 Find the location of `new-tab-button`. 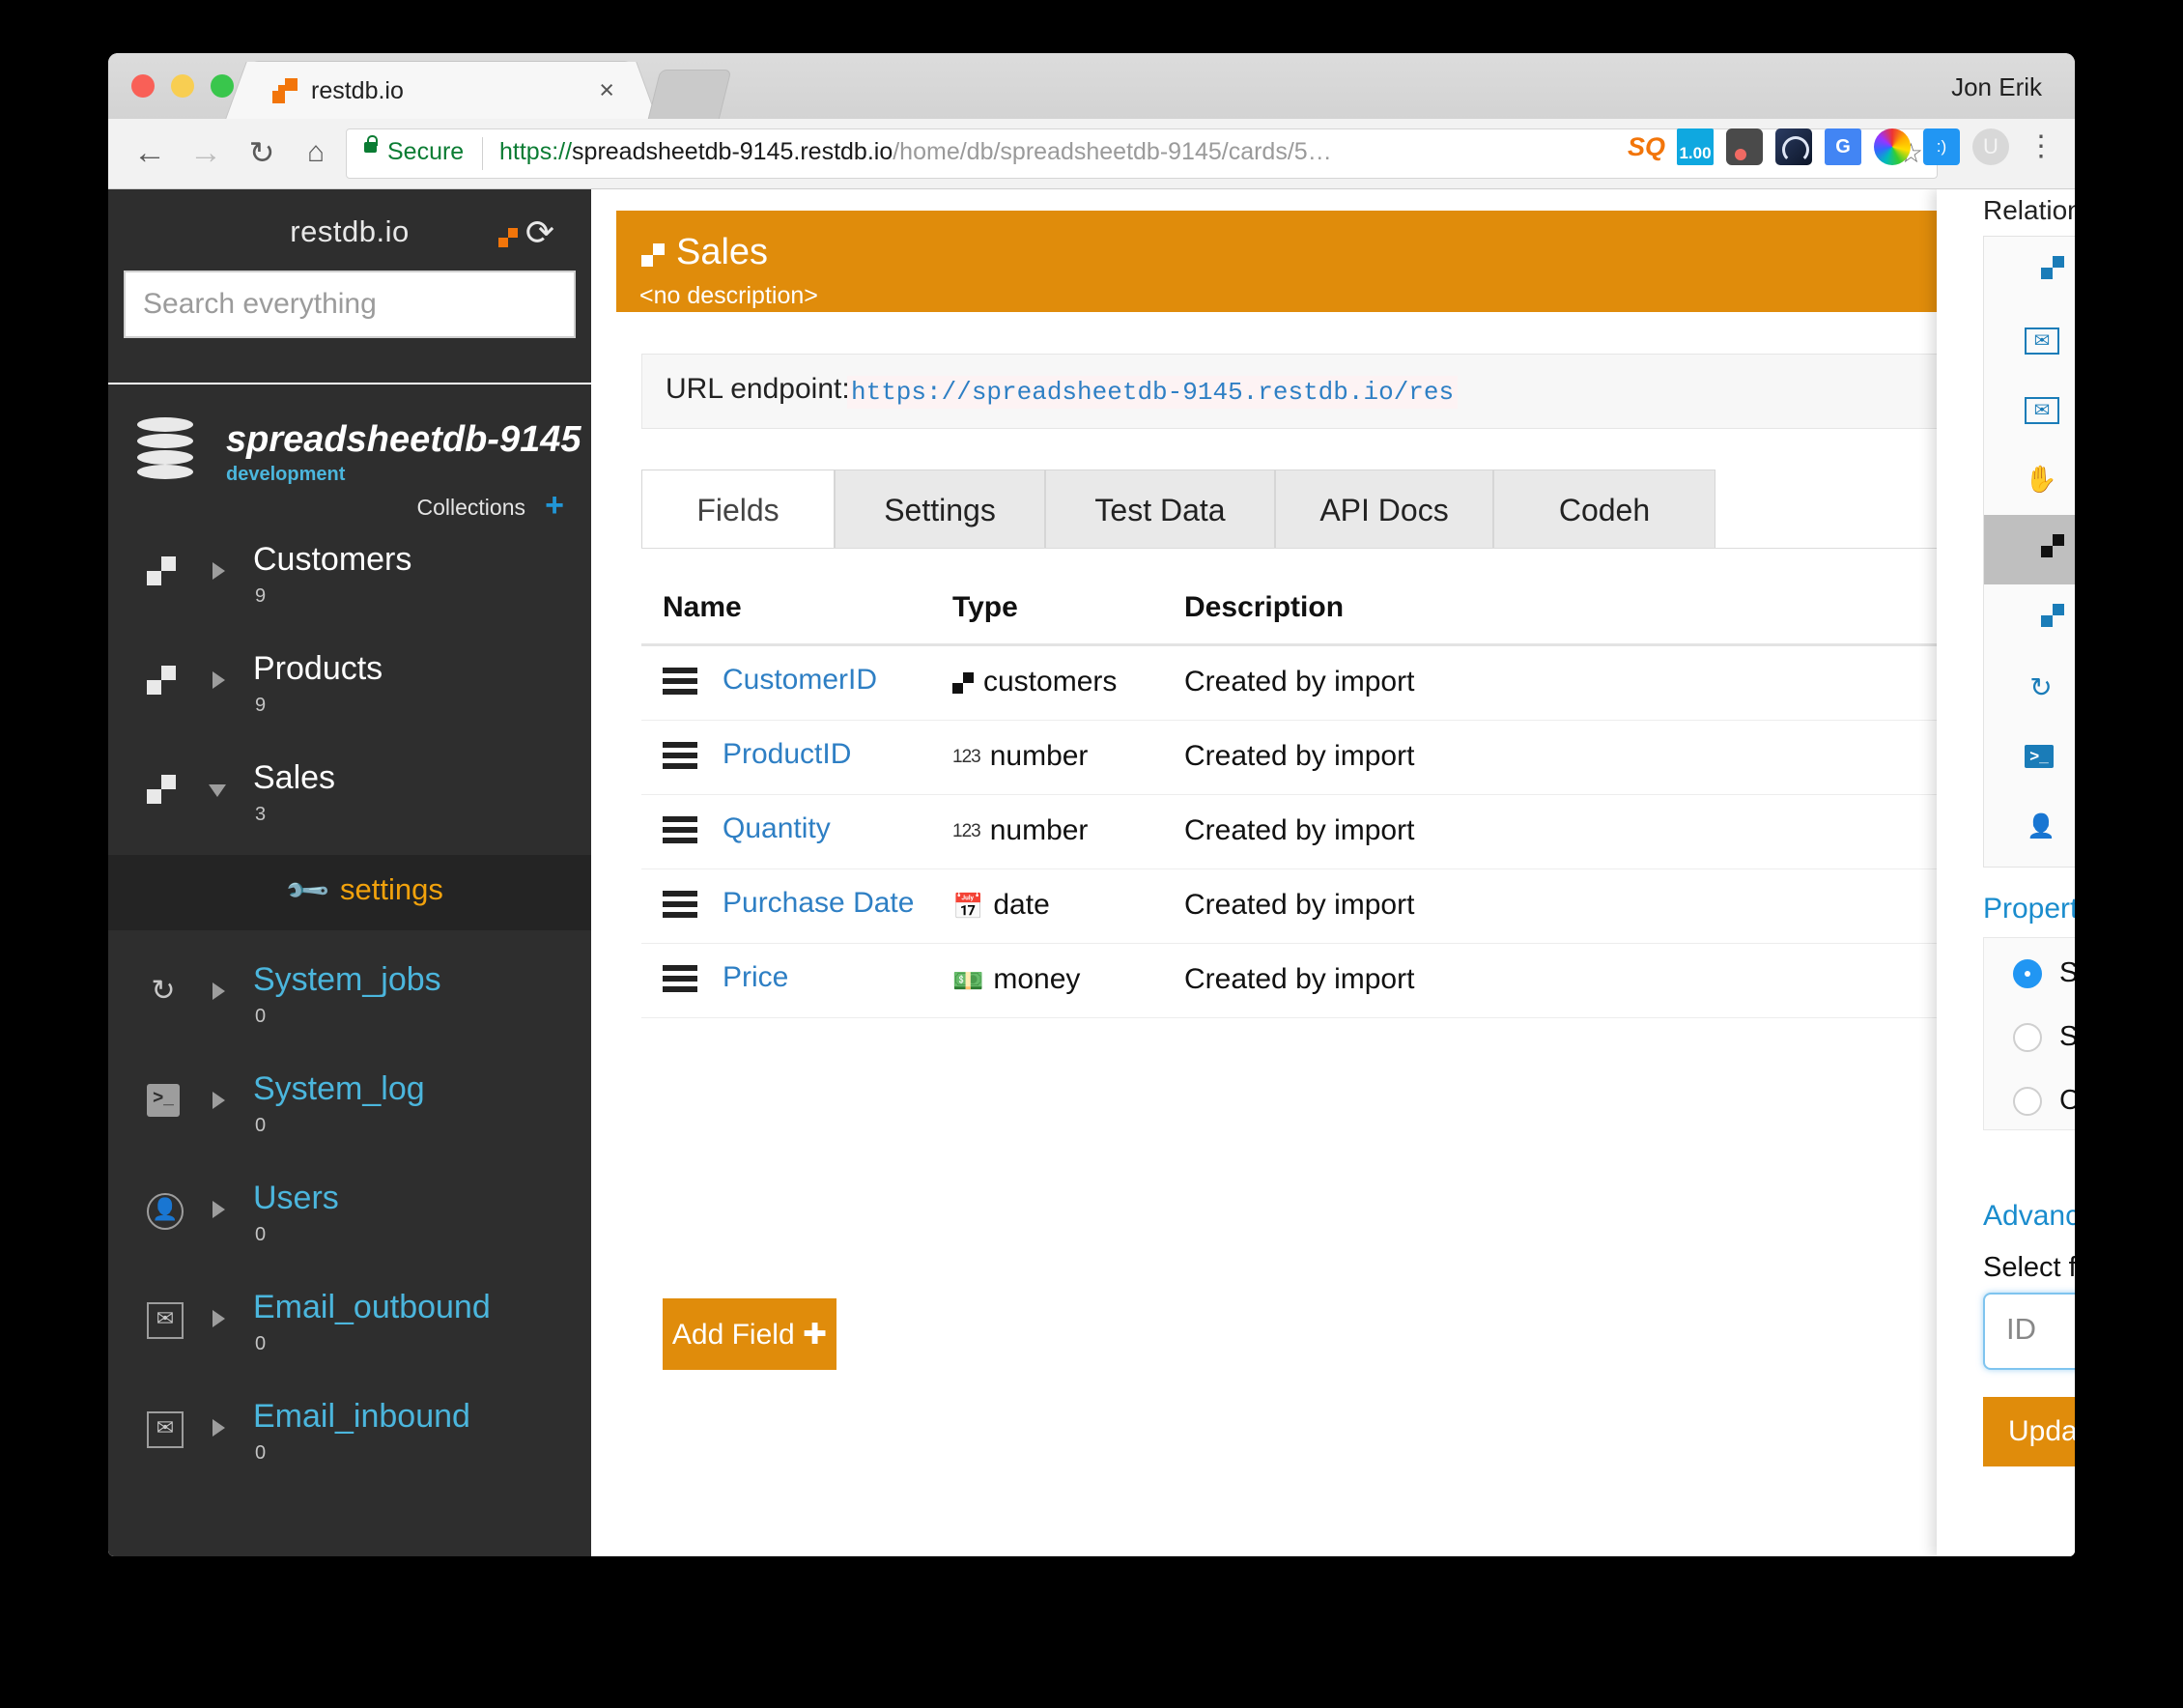

new-tab-button is located at coordinates (689, 95).